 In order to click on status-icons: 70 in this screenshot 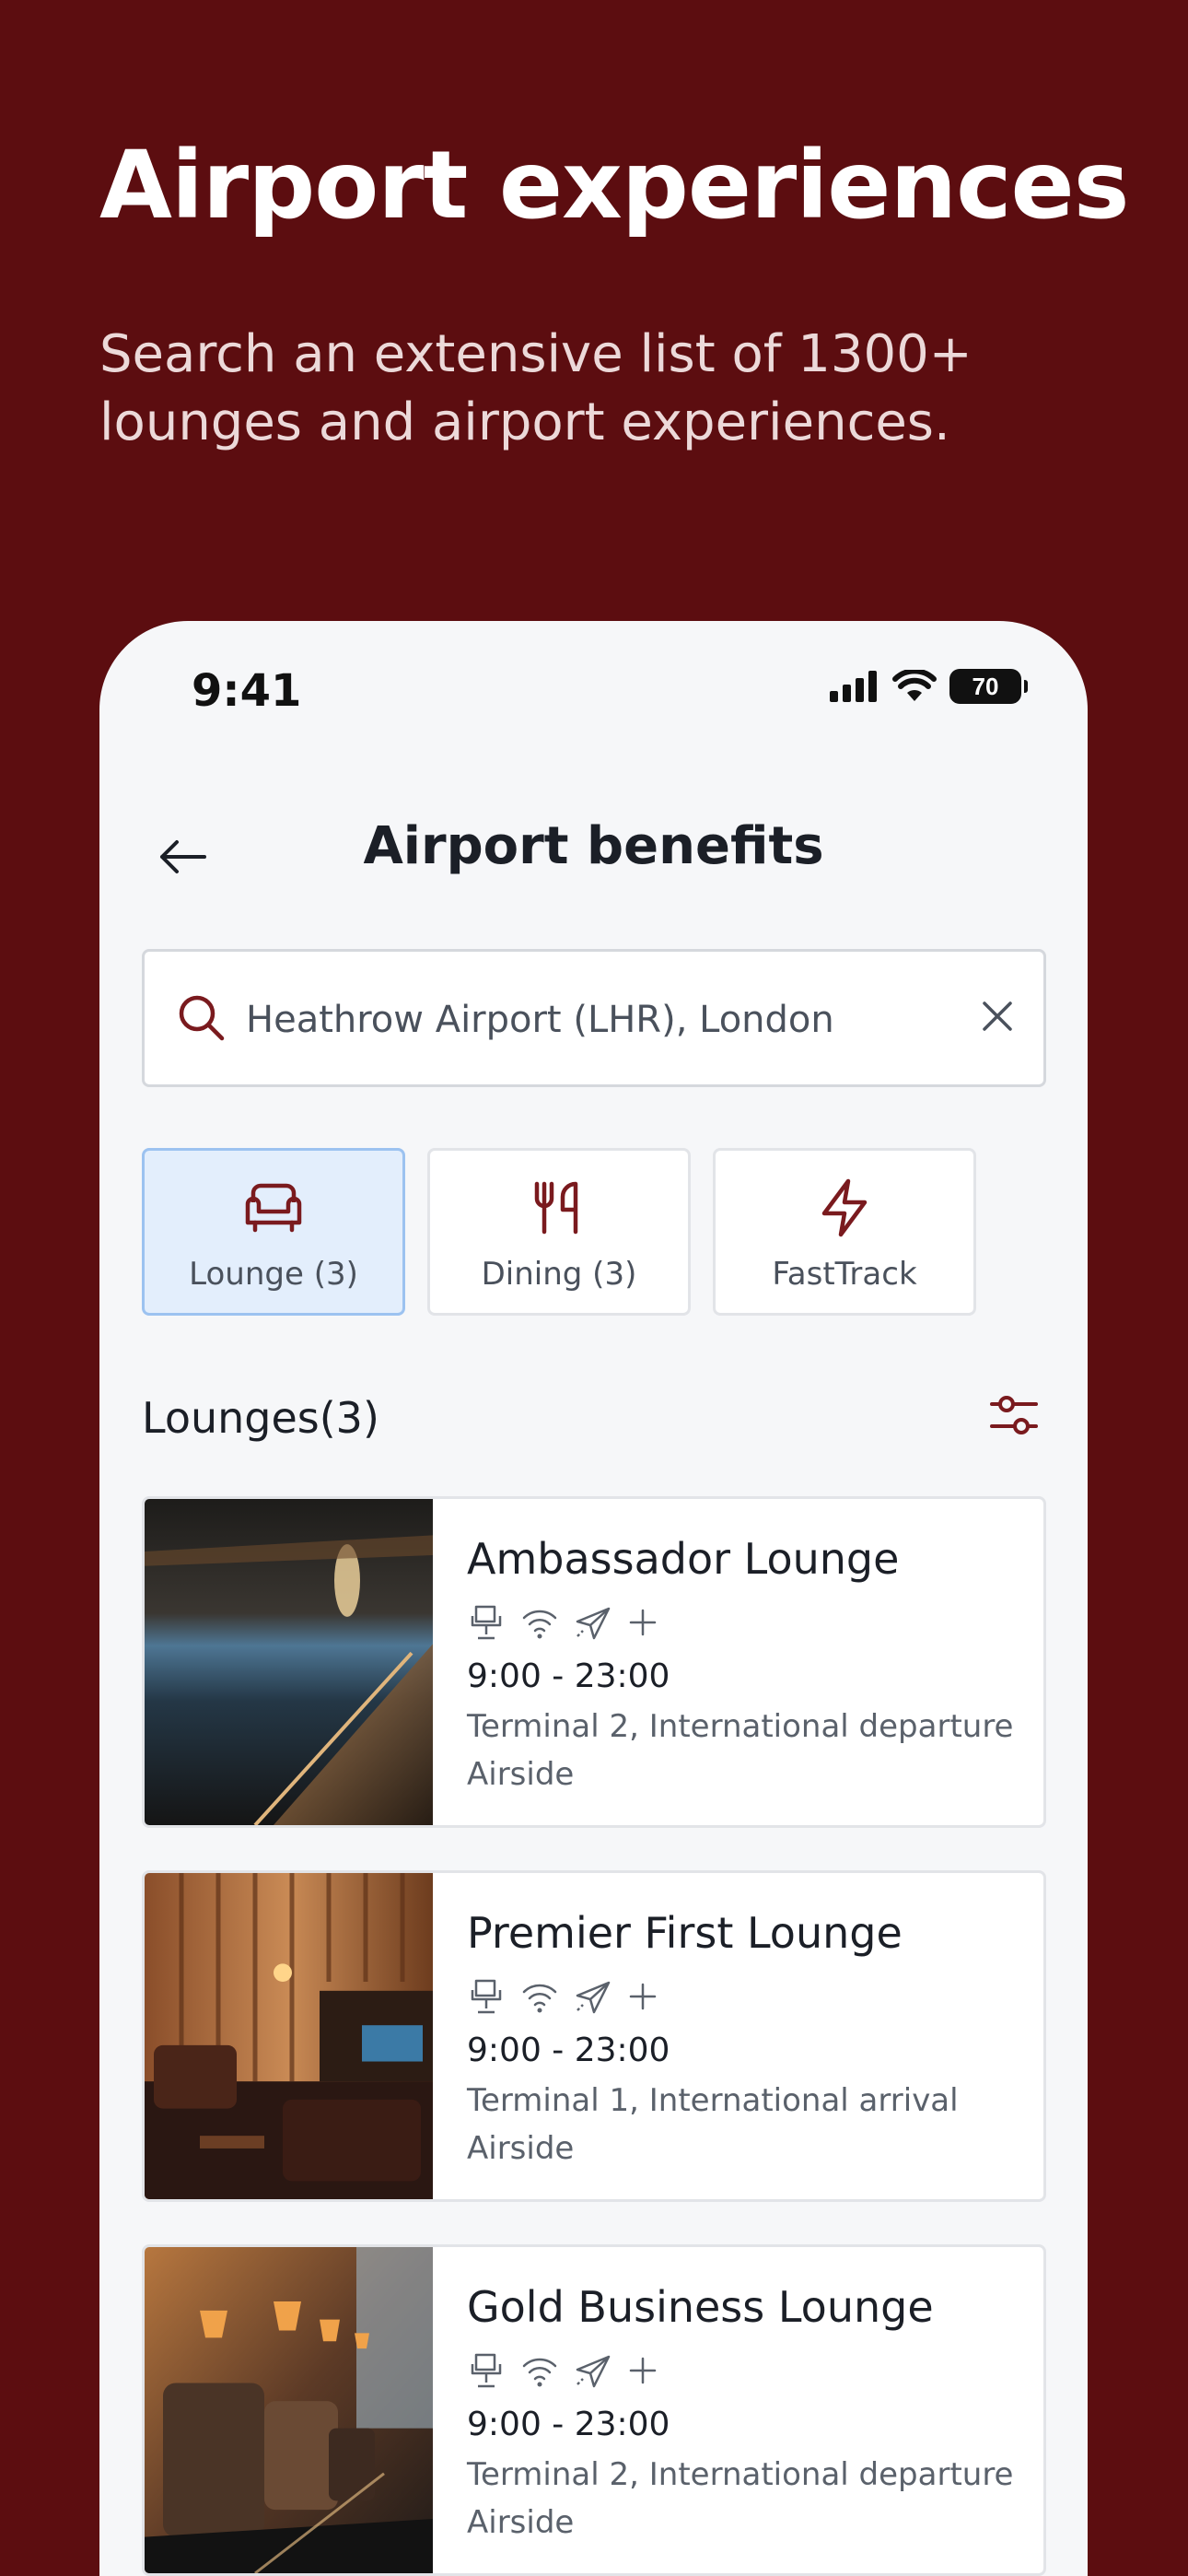, I will do `click(929, 686)`.